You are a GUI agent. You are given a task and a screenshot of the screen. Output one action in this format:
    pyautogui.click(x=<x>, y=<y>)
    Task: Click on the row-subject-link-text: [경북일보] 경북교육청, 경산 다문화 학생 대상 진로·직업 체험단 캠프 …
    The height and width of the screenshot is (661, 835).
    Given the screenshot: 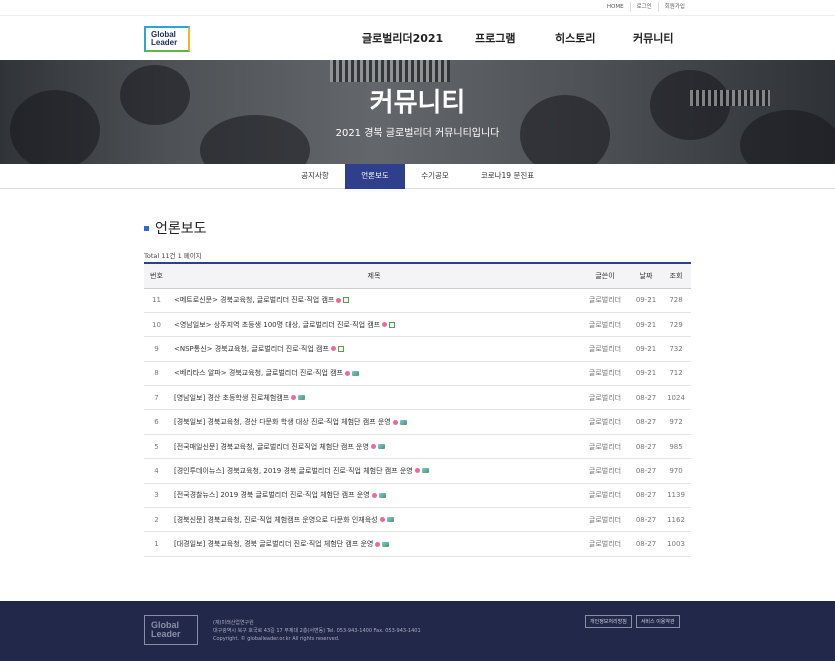 What is the action you would take?
    pyautogui.click(x=282, y=422)
    